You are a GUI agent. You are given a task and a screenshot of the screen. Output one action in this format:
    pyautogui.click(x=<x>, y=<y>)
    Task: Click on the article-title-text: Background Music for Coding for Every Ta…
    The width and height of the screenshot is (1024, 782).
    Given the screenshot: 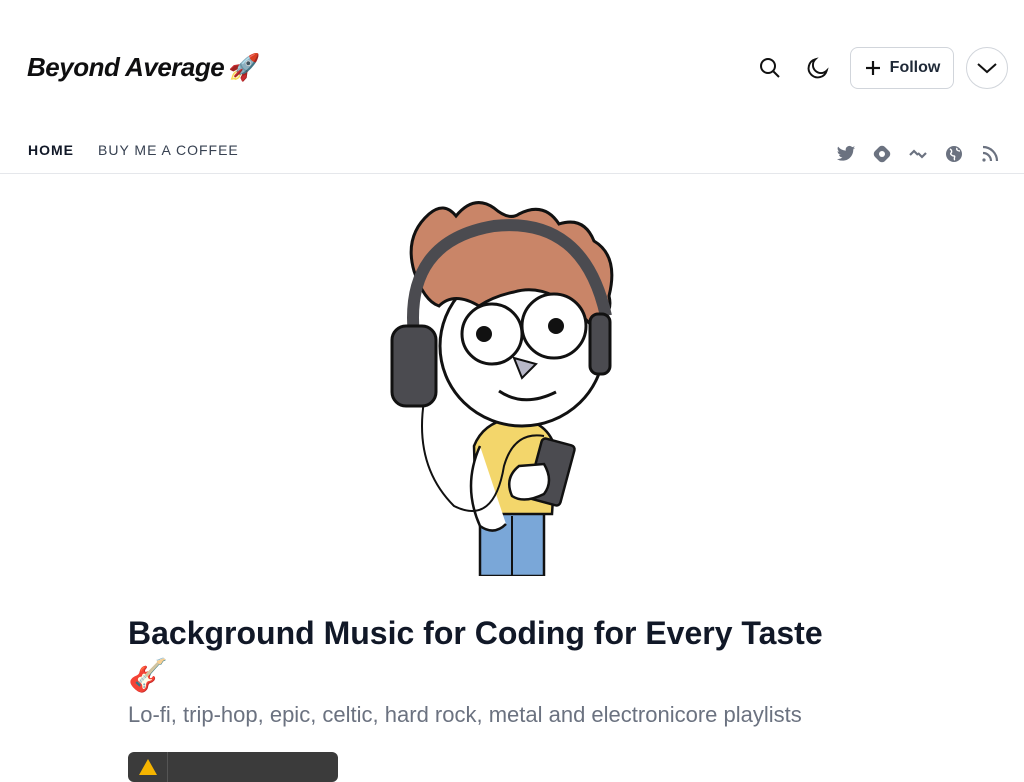 What is the action you would take?
    pyautogui.click(x=475, y=633)
    